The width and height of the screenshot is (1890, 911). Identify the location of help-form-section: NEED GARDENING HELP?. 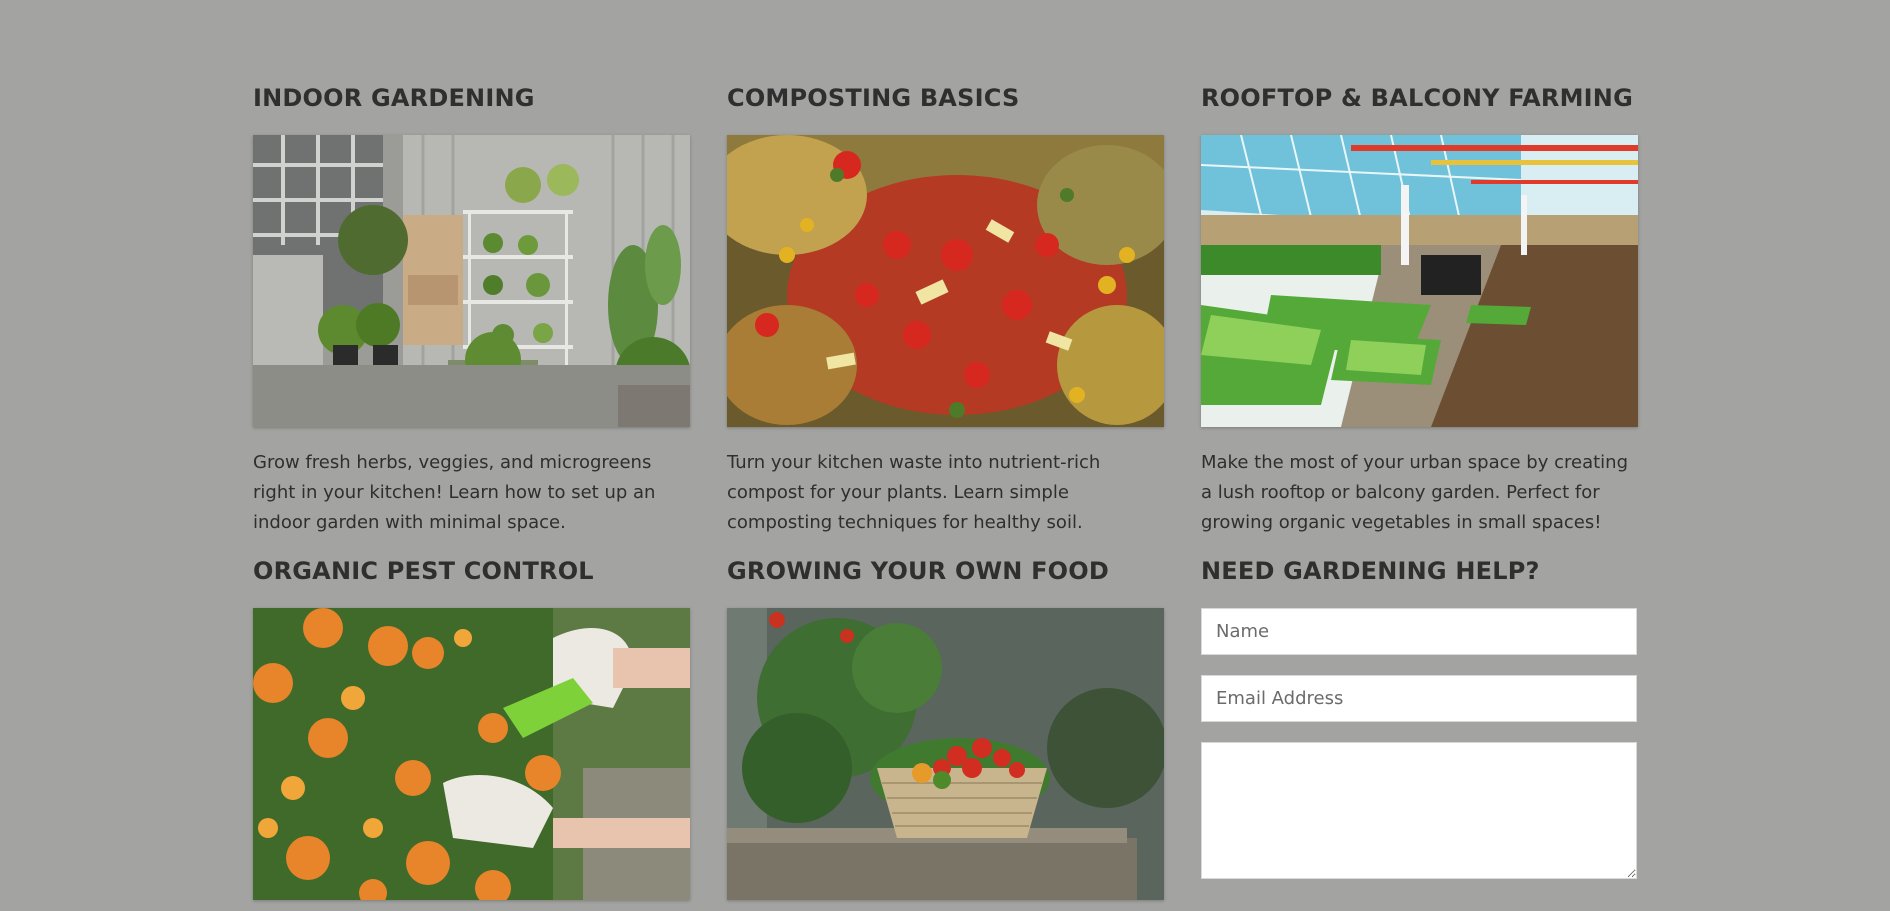
(1419, 727).